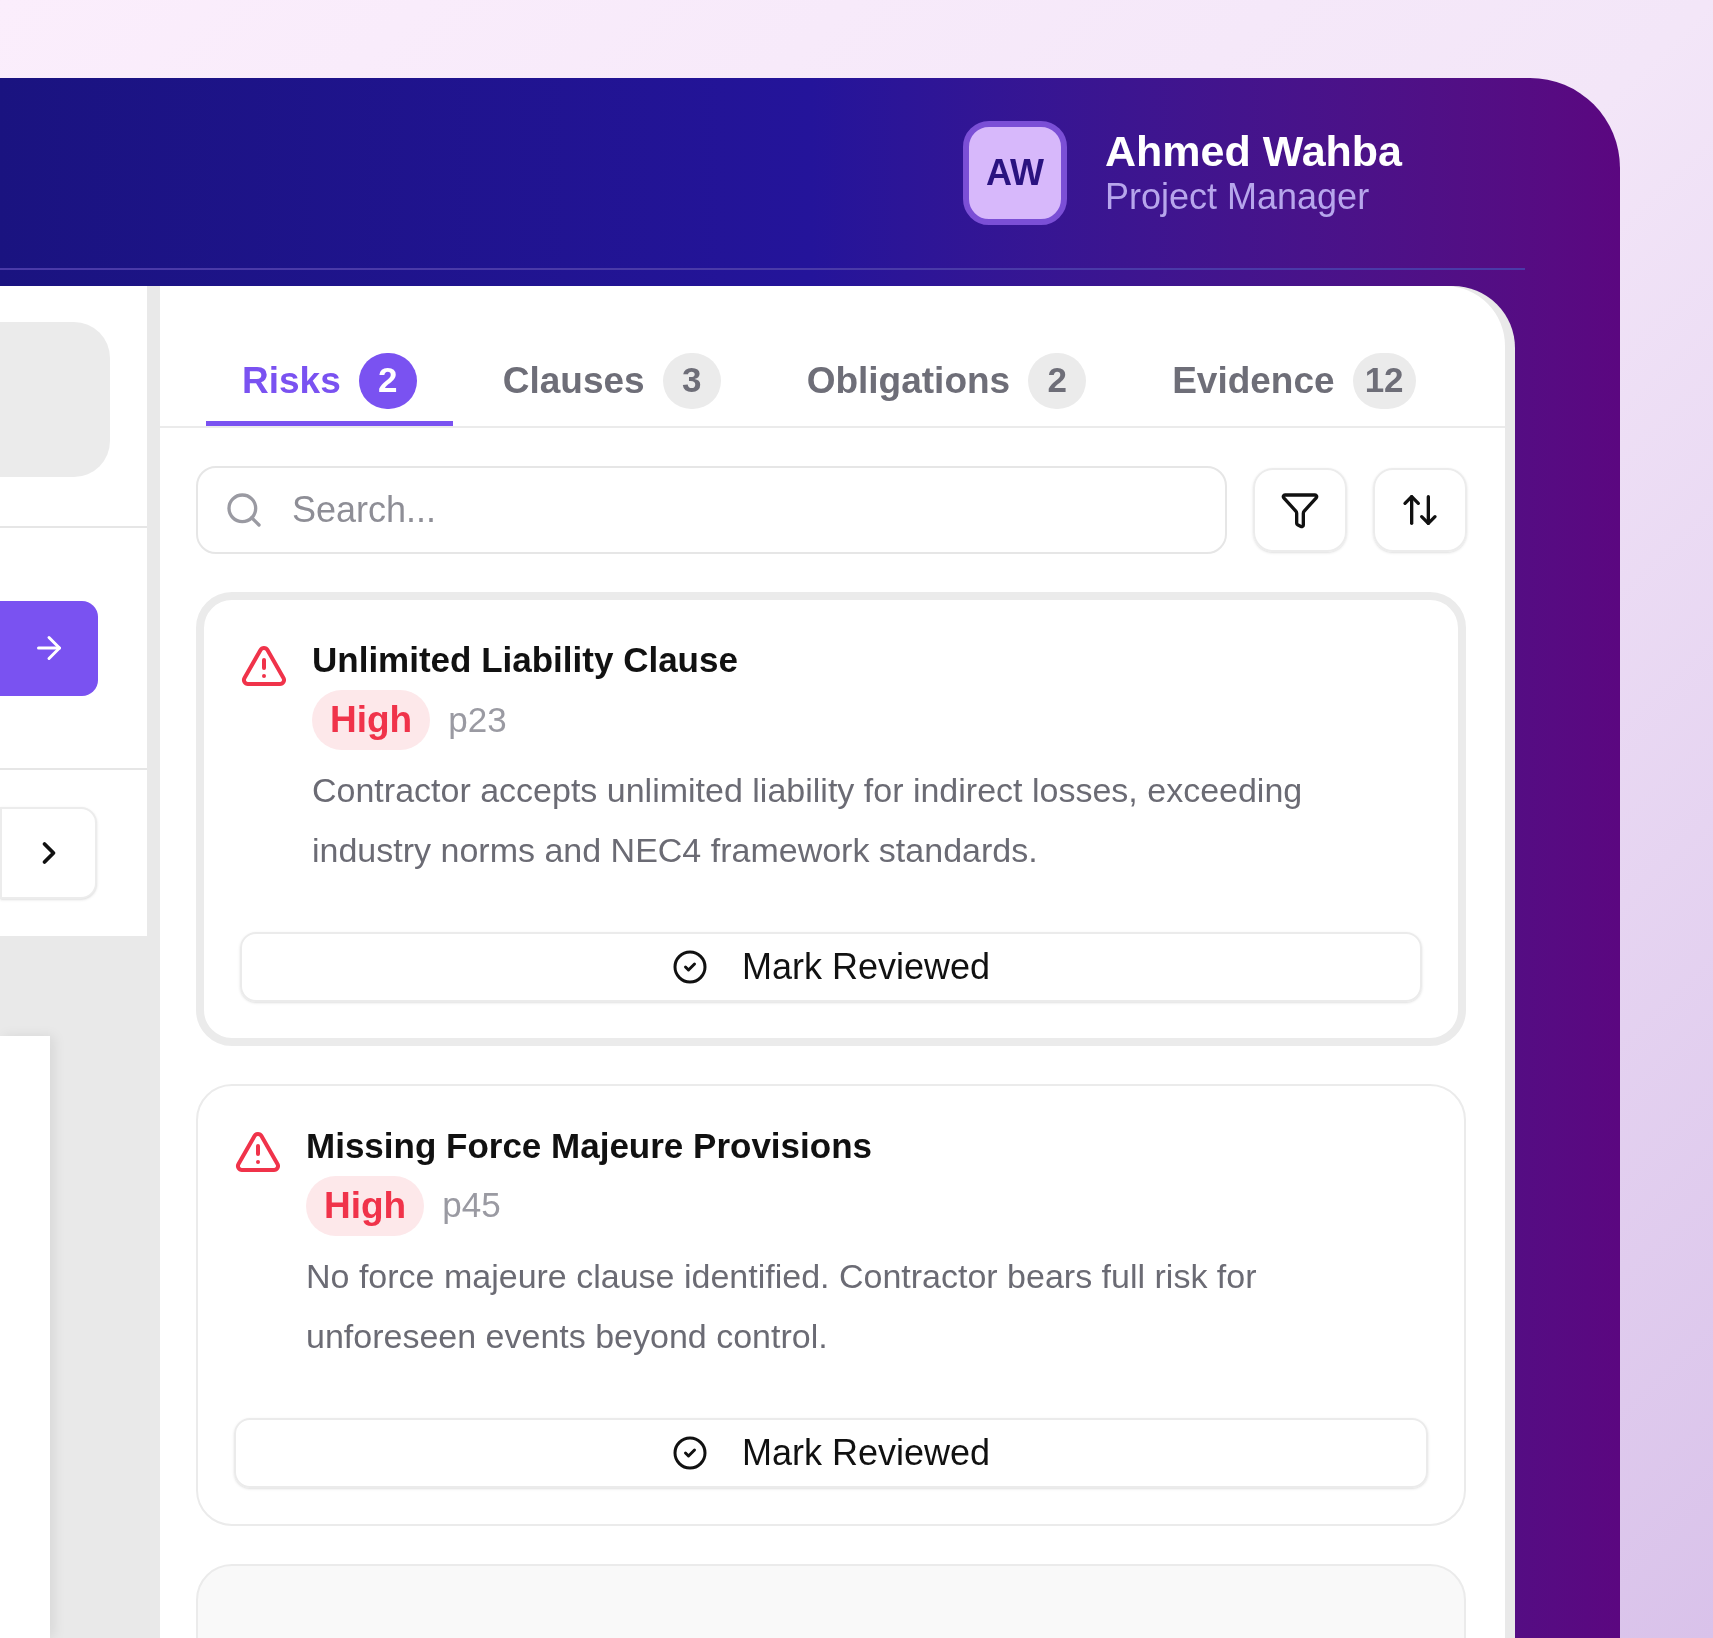  Describe the element at coordinates (471, 1205) in the screenshot. I see `page-ref: p45` at that location.